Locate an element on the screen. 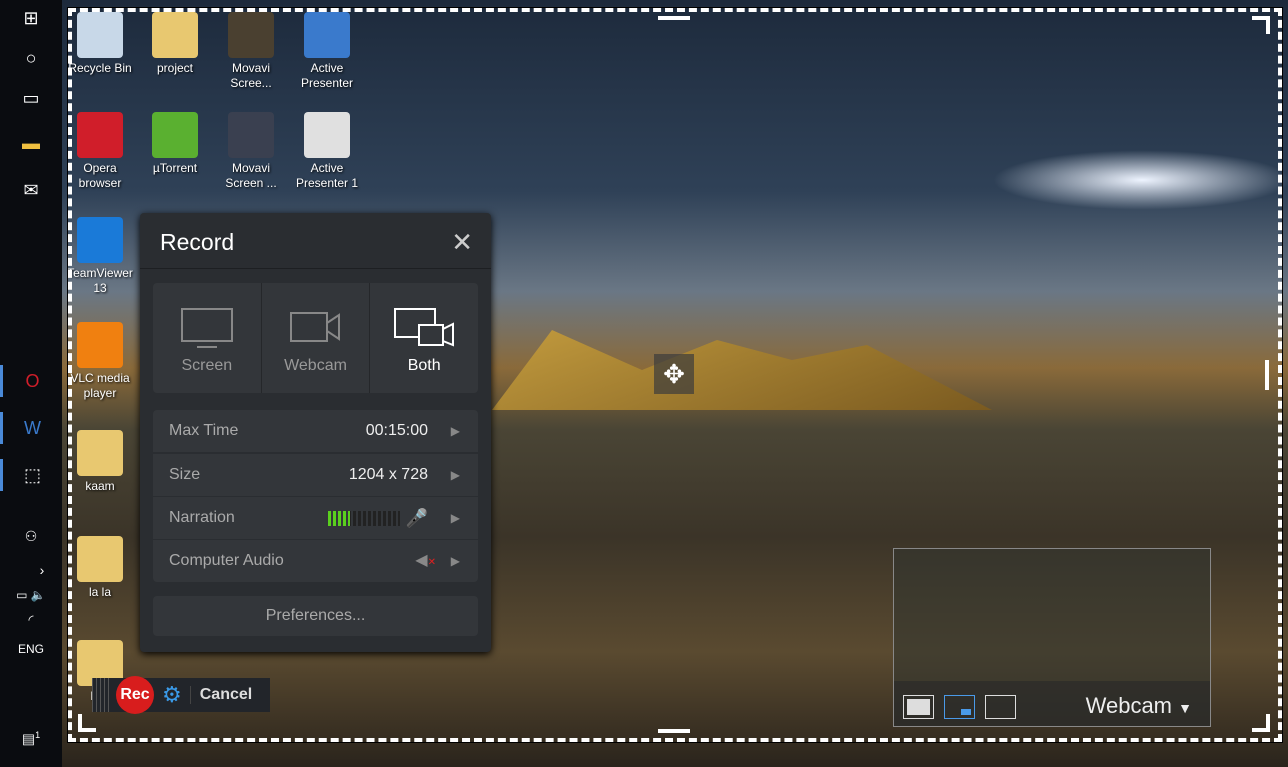 The image size is (1288, 767). mail-icon: ✉ is located at coordinates (31, 190).